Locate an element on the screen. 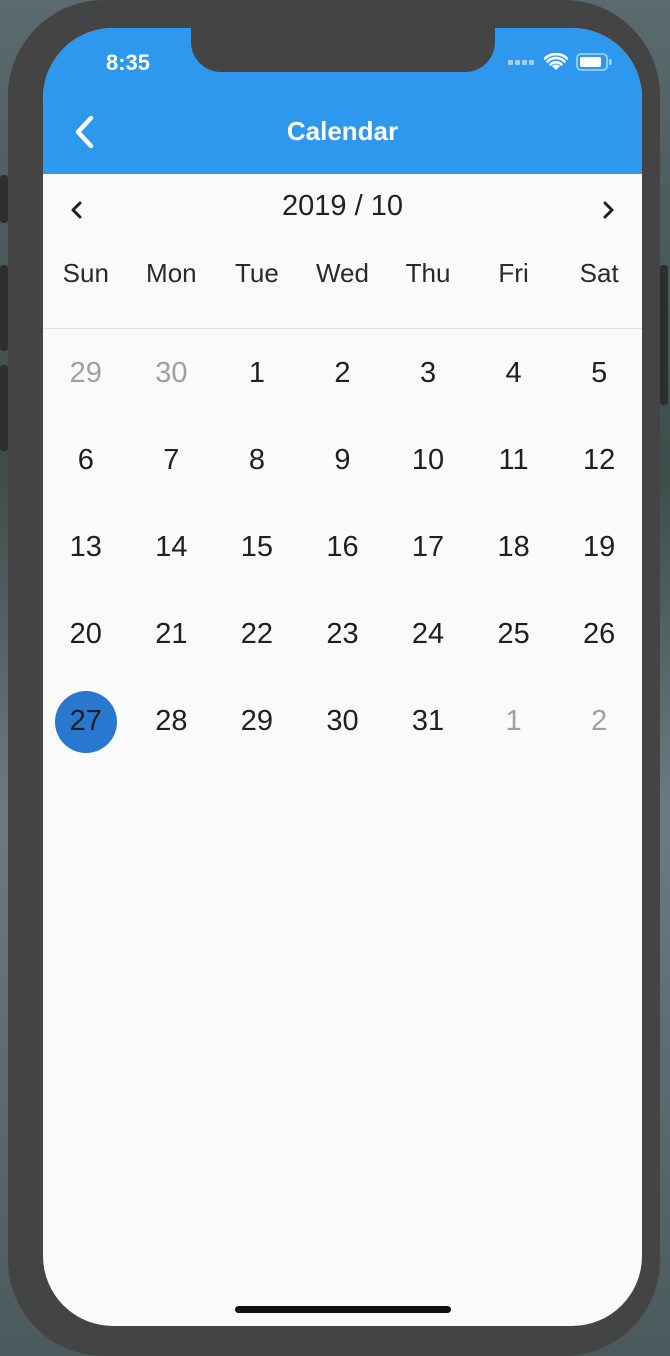 This screenshot has width=670, height=1356. volume-up-button is located at coordinates (4, 308).